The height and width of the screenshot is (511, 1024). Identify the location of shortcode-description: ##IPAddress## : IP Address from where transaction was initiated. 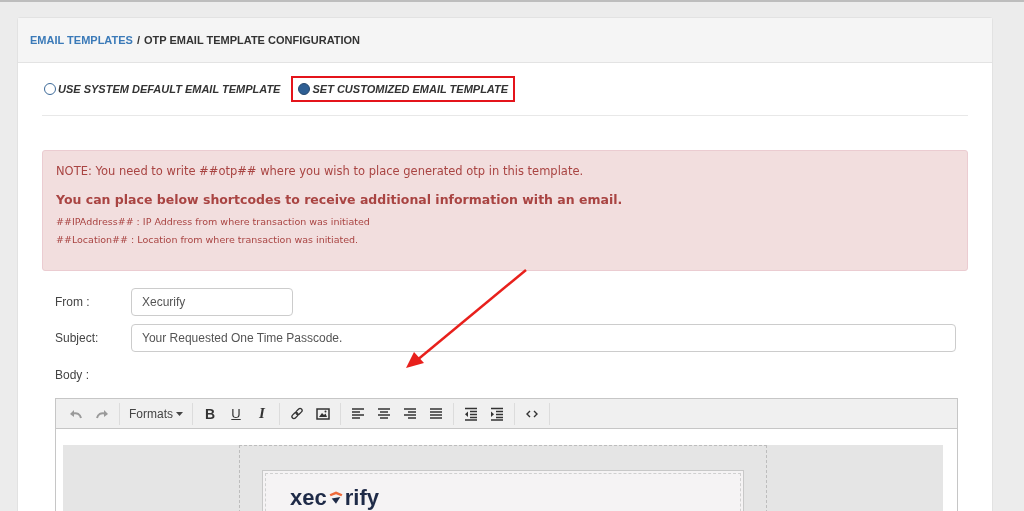
(213, 222).